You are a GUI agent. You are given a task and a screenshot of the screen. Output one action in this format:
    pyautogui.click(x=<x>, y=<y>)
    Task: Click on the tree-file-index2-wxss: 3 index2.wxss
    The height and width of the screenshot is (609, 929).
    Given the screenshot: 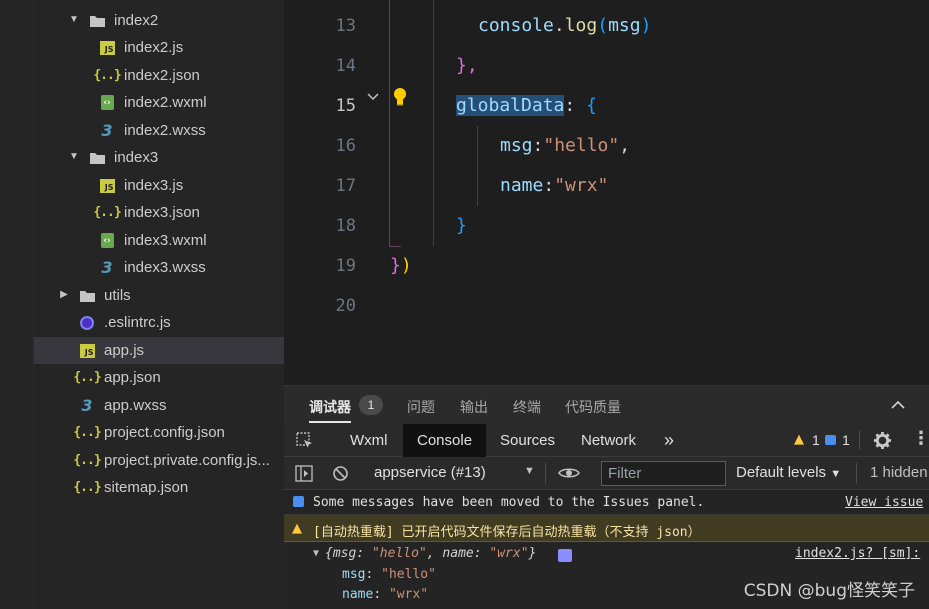 What is the action you would take?
    pyautogui.click(x=159, y=130)
    